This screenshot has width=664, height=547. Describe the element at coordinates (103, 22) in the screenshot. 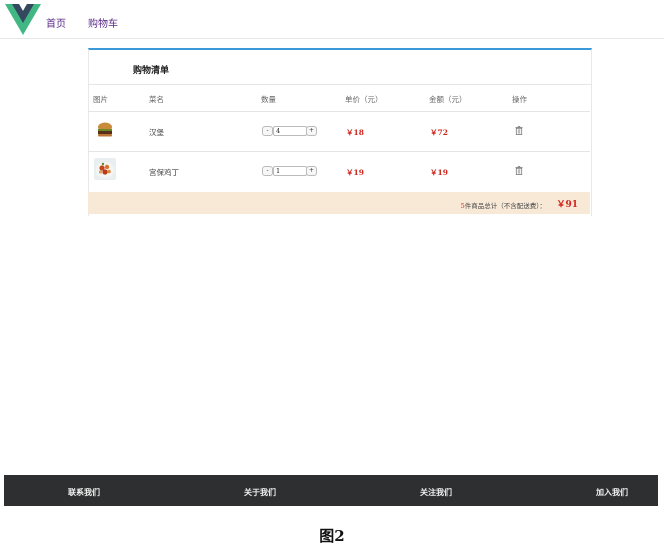

I see `nav-cart-link: 购物车` at that location.